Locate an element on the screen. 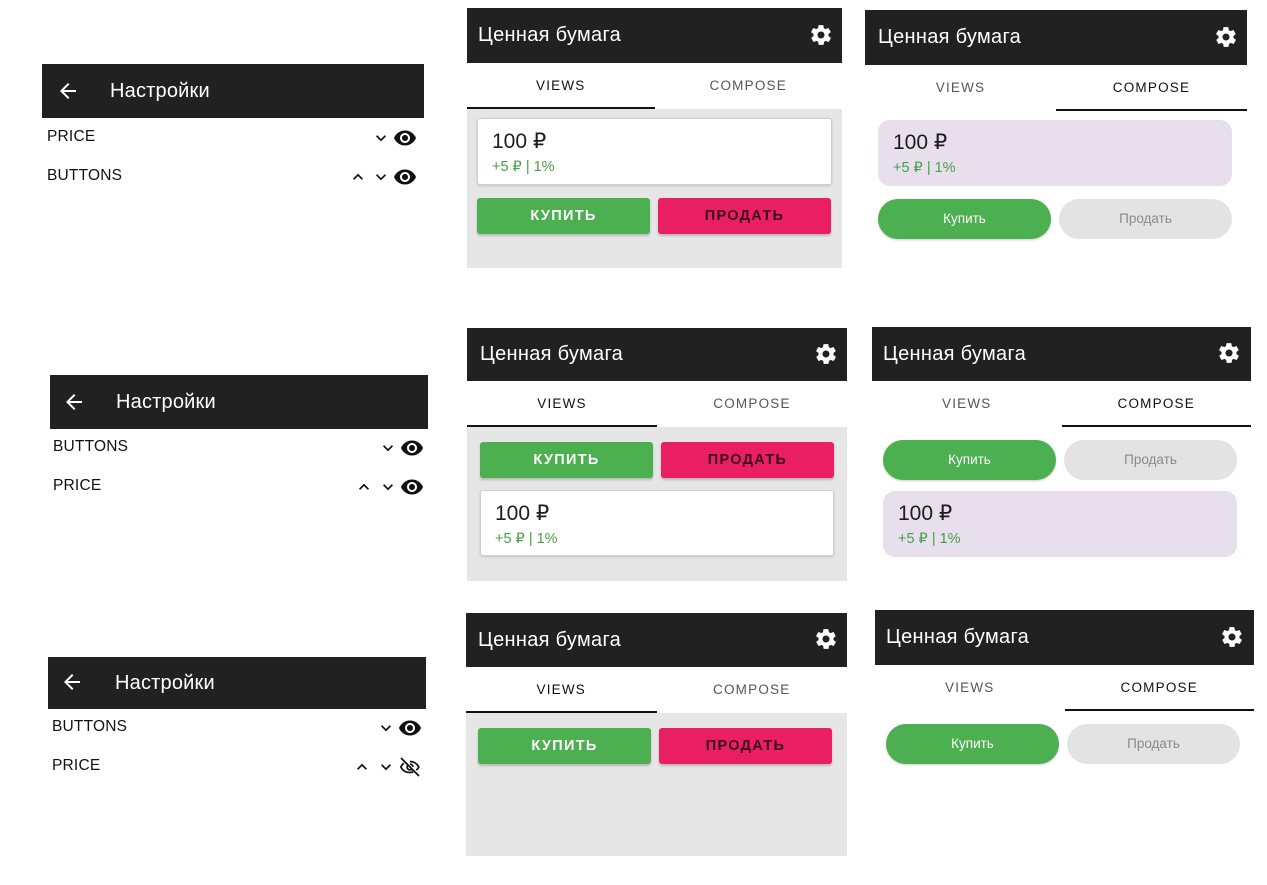  settings-panel-3: Настройки BUTTONS PRICE is located at coordinates (237, 722).